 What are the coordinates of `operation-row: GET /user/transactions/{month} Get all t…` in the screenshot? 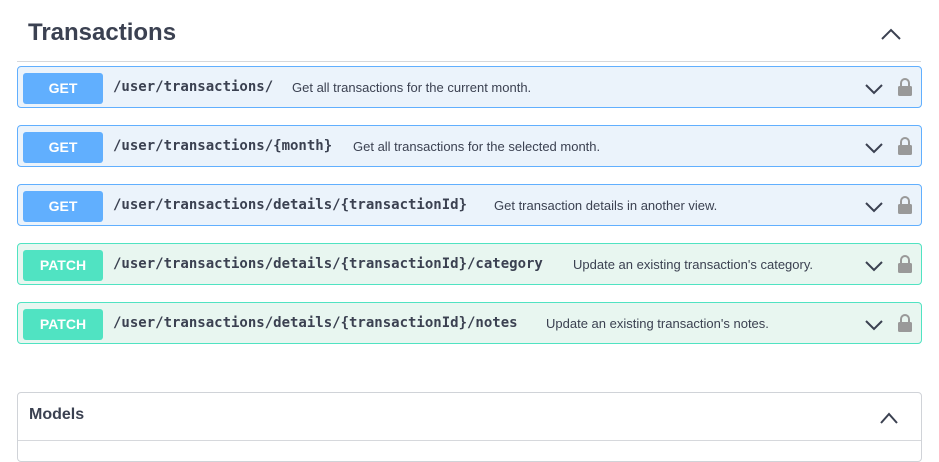 It's located at (469, 146).